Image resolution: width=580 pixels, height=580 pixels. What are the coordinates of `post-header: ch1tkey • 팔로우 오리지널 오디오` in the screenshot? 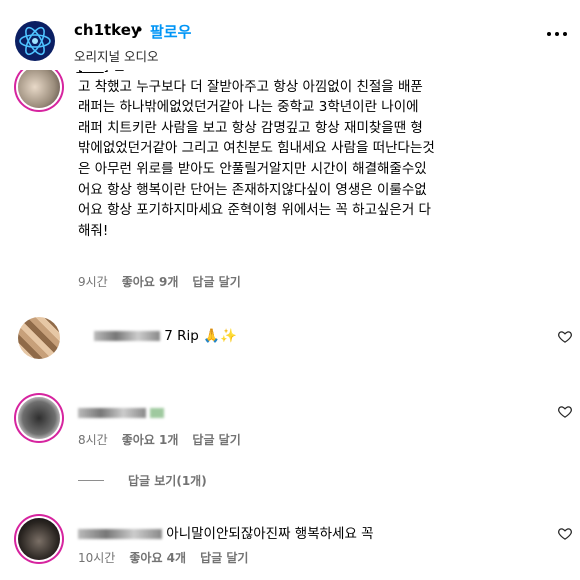 It's located at (290, 35).